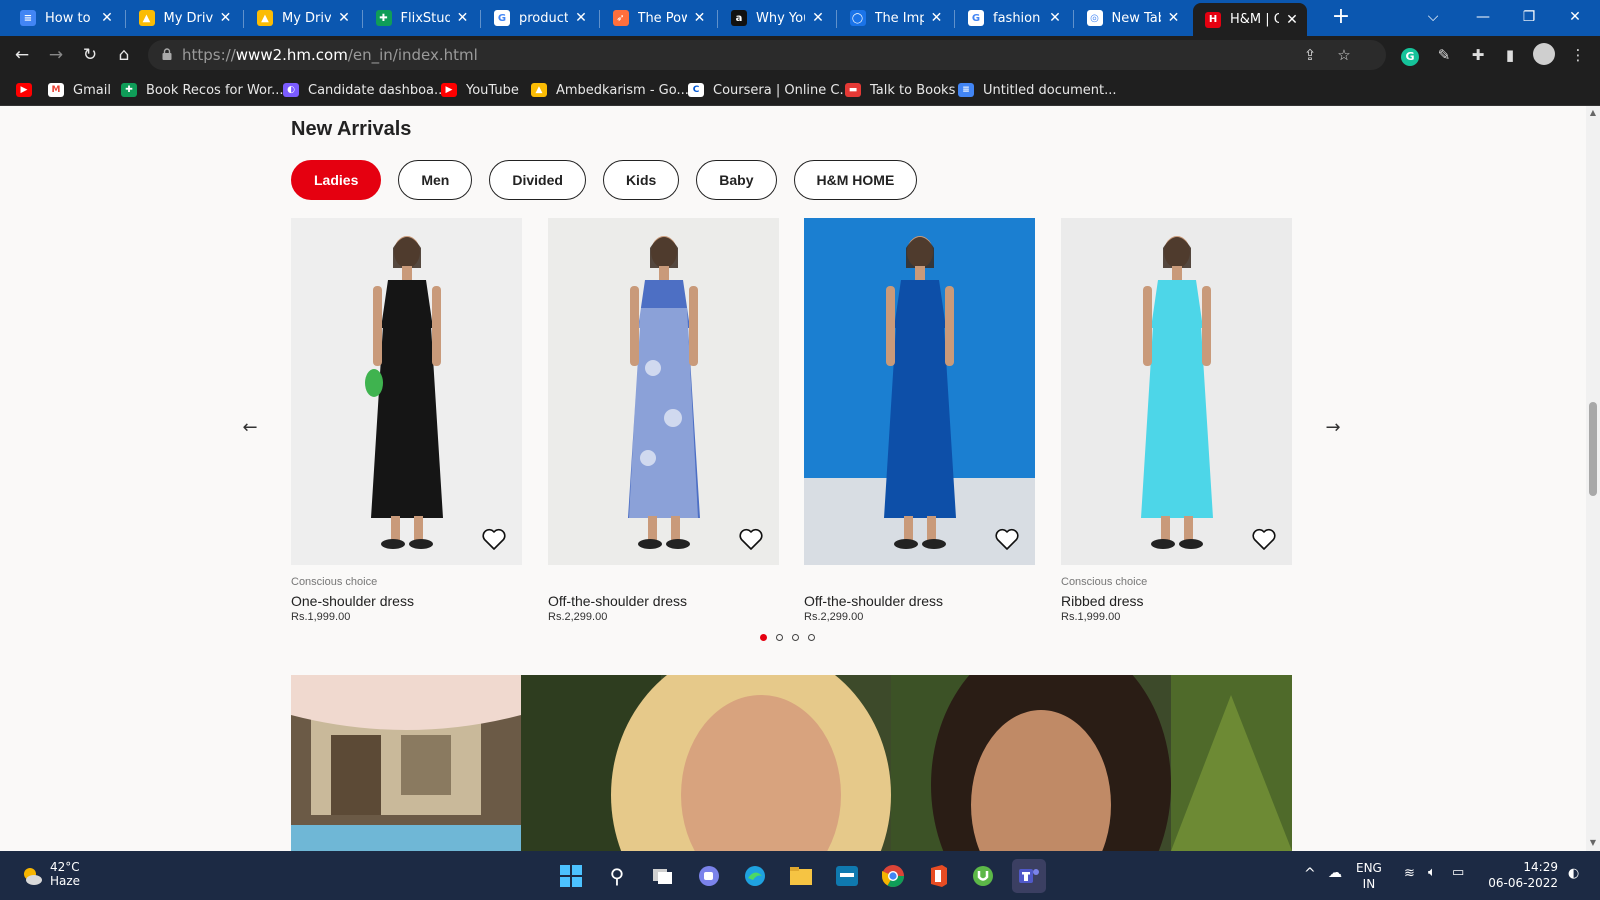  Describe the element at coordinates (776, 18) in the screenshot. I see `browser-tab: a Why You✕` at that location.